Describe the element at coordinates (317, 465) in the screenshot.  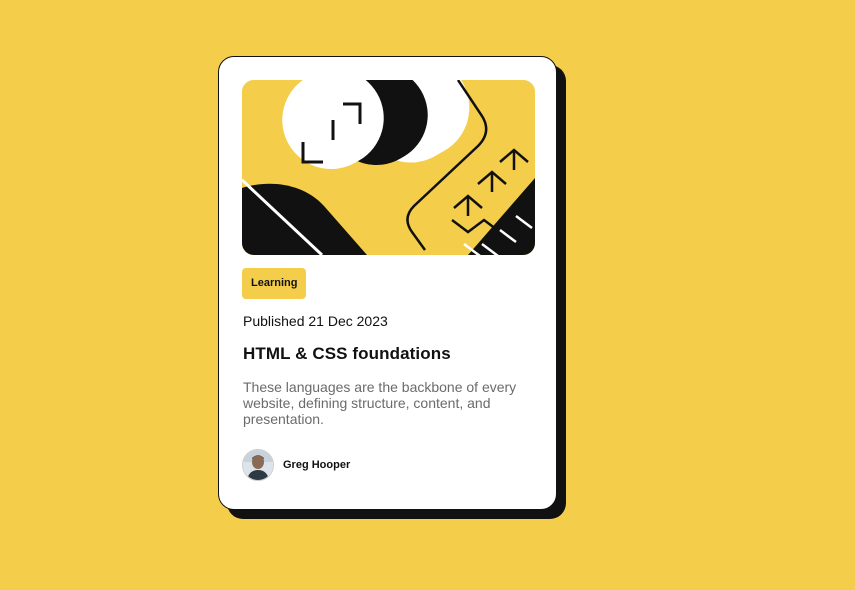
I see `author-name: Greg Hooper` at that location.